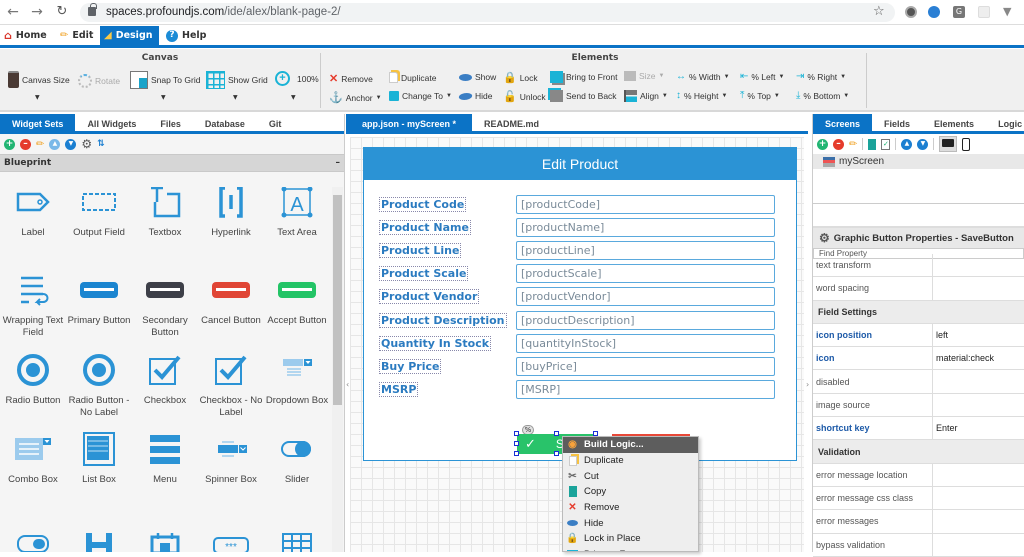 This screenshot has width=1024, height=557. I want to click on tab-readme: README.md, so click(511, 122).